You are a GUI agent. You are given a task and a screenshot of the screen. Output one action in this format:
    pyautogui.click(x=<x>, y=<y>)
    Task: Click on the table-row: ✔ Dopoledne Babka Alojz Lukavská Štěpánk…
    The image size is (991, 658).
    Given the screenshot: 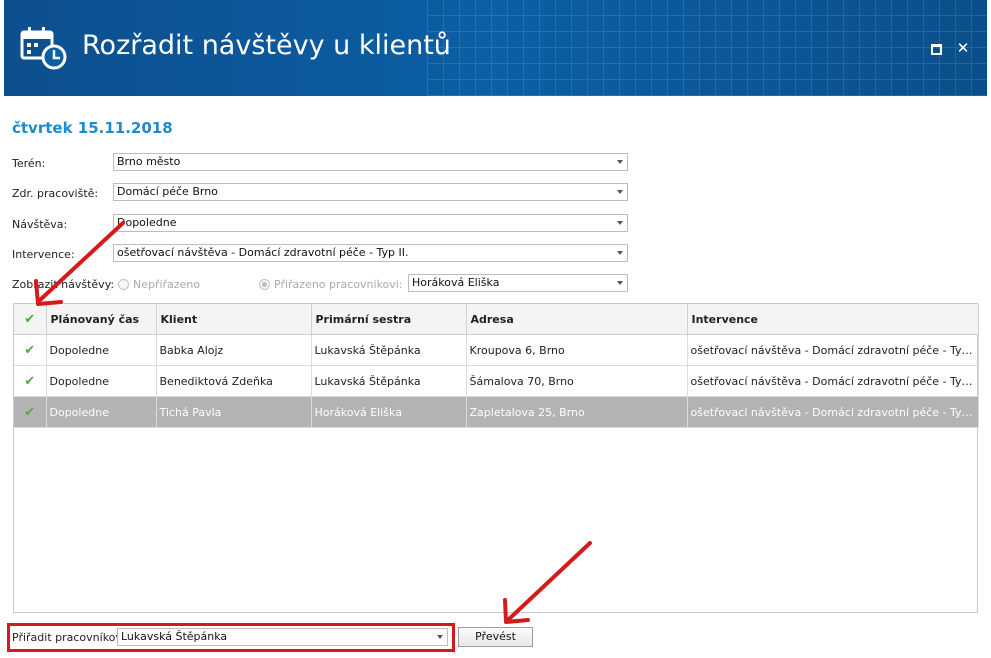 What is the action you would take?
    pyautogui.click(x=496, y=350)
    